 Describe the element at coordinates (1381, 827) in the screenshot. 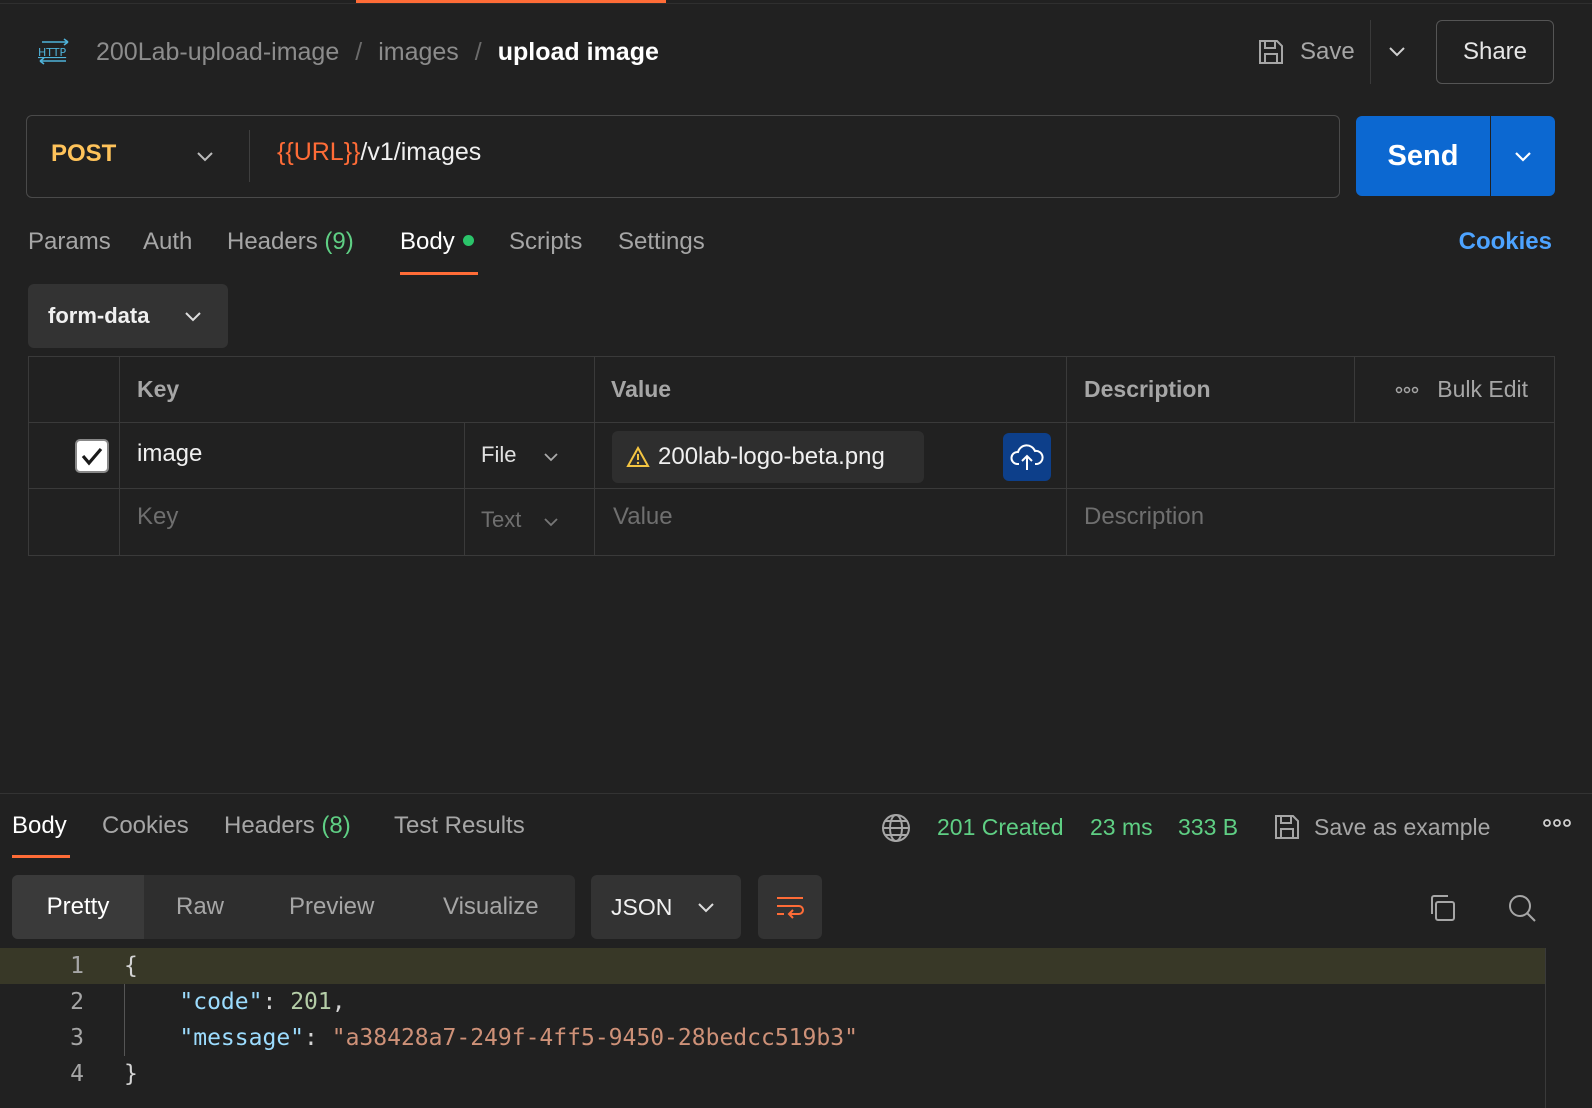

I see `save-as-example-button: Save as example` at that location.